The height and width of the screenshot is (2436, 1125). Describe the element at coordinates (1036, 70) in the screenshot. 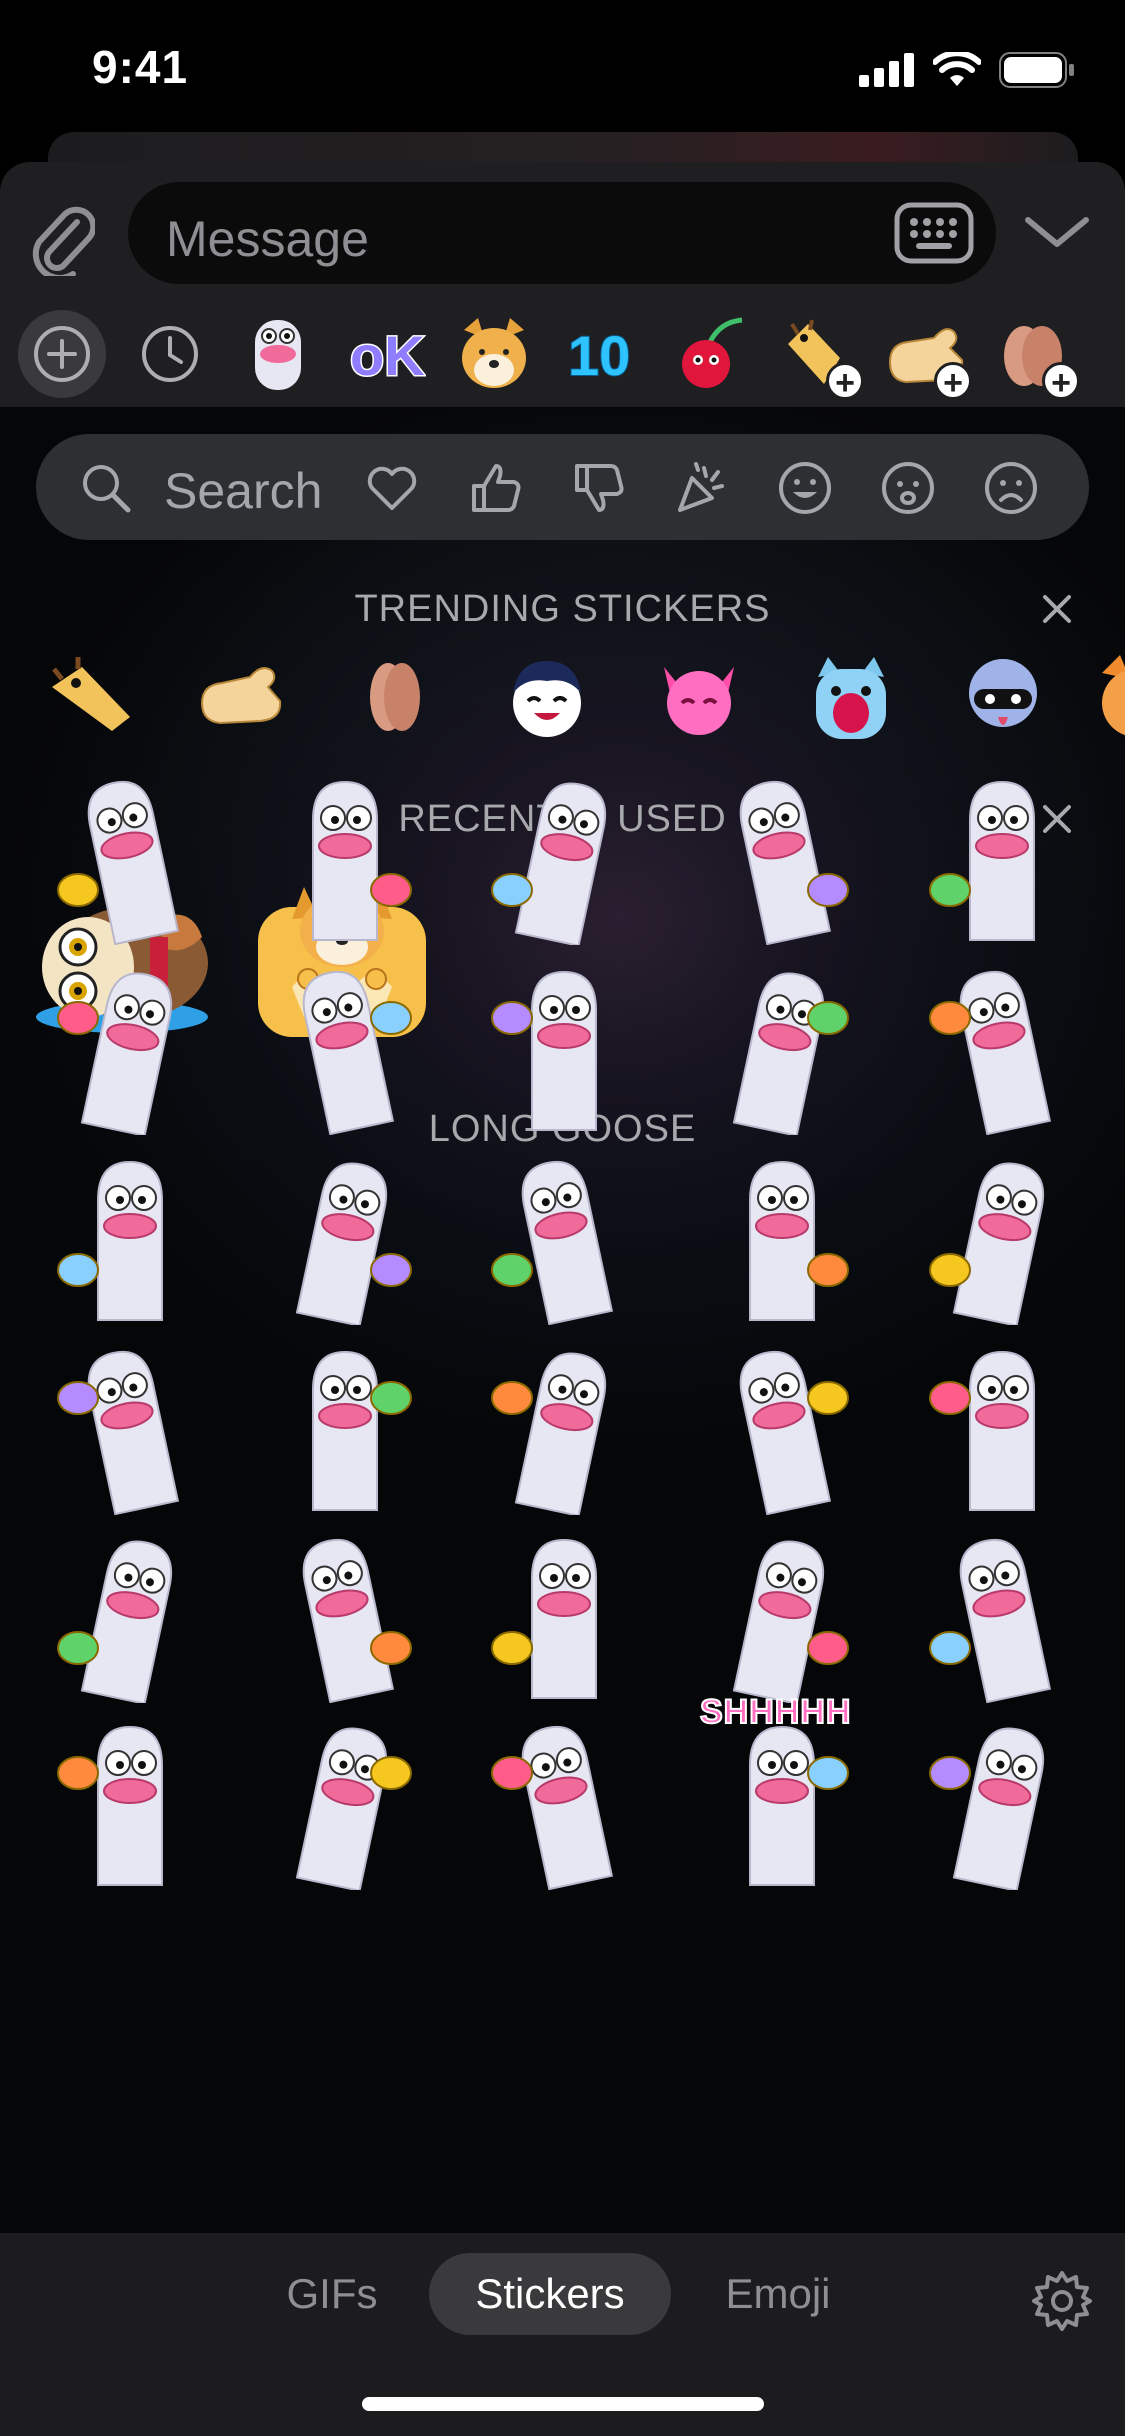

I see `battery-icon` at that location.